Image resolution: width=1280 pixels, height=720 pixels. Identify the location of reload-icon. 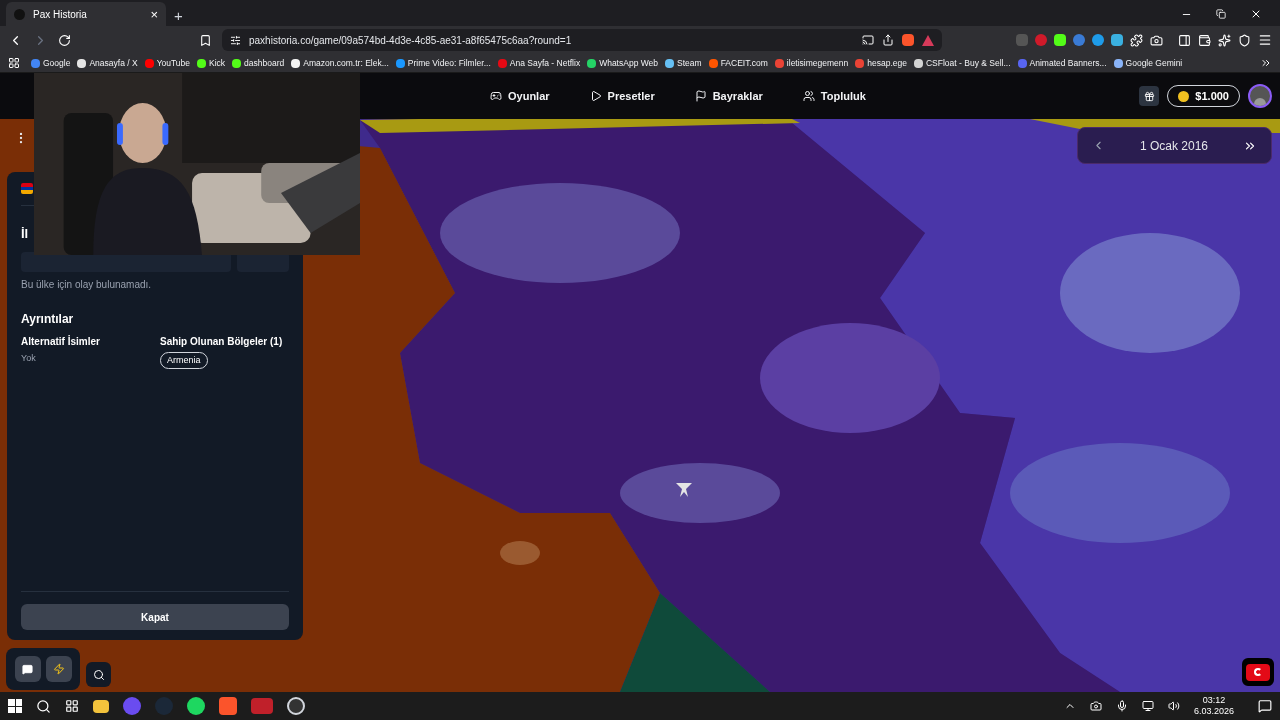
(64, 40).